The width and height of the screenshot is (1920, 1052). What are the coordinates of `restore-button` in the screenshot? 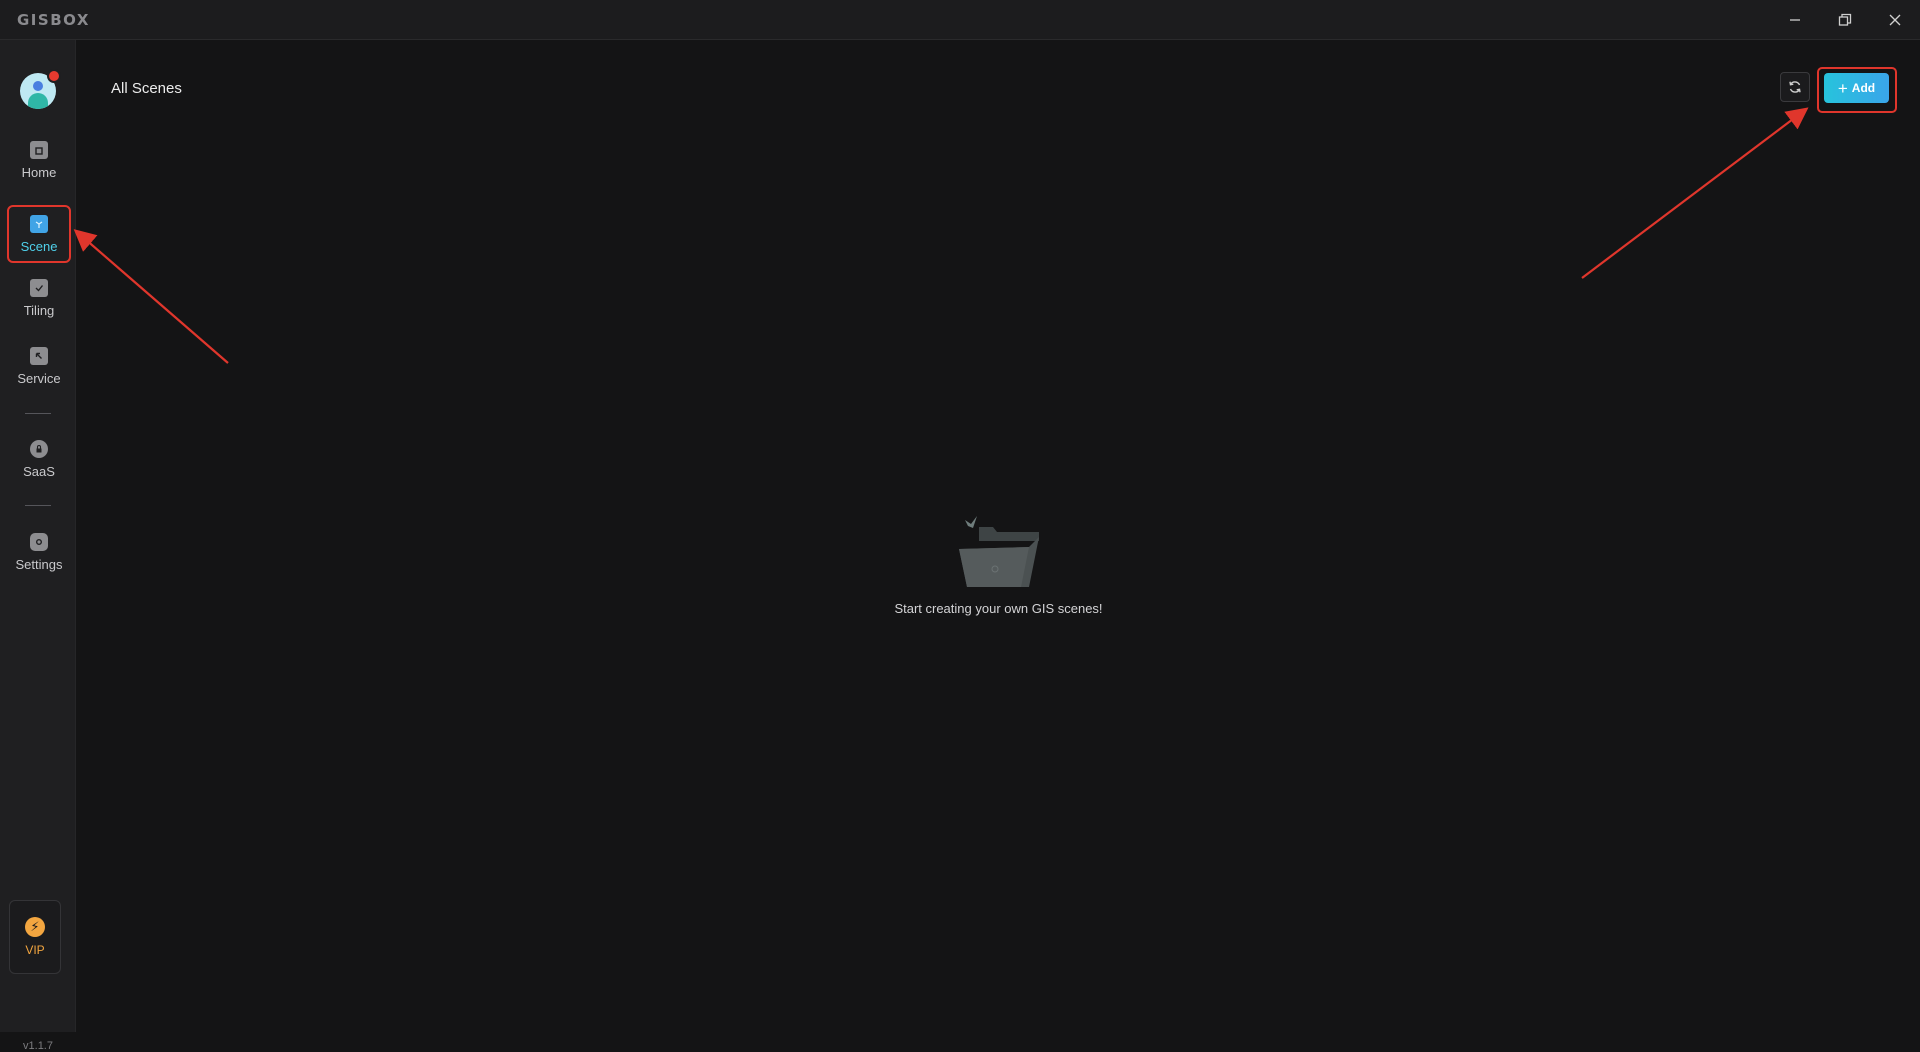 It's located at (1845, 20).